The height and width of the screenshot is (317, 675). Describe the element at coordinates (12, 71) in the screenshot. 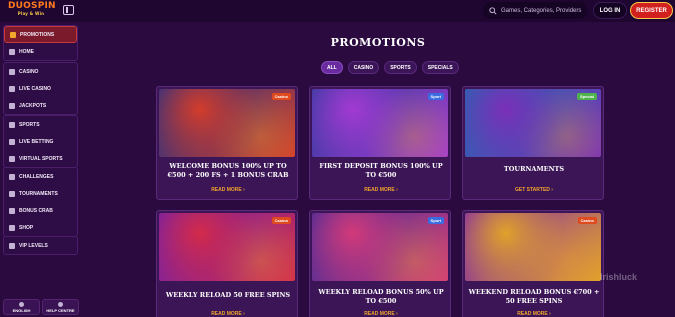

I see `casino-icon` at that location.